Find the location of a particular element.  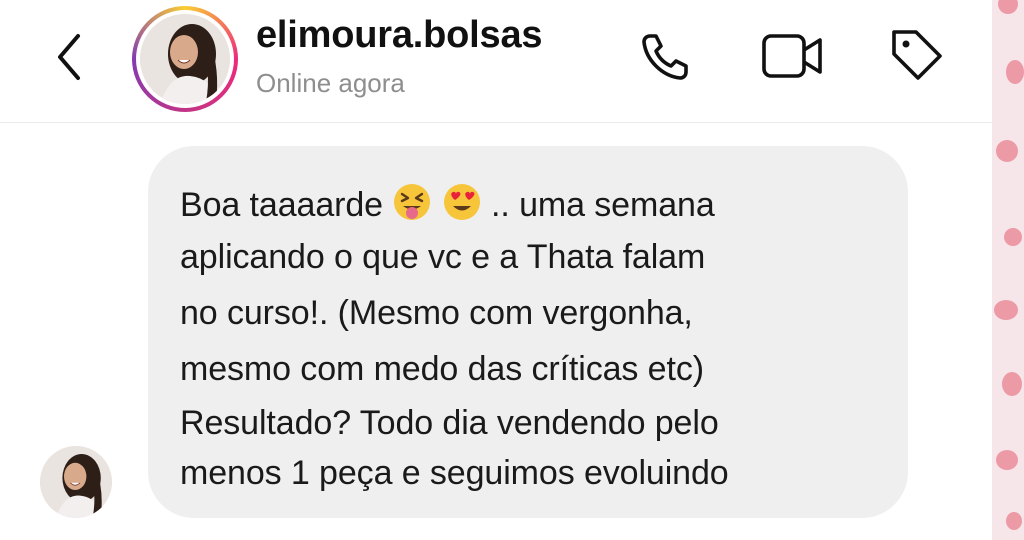

tag-button is located at coordinates (916, 54).